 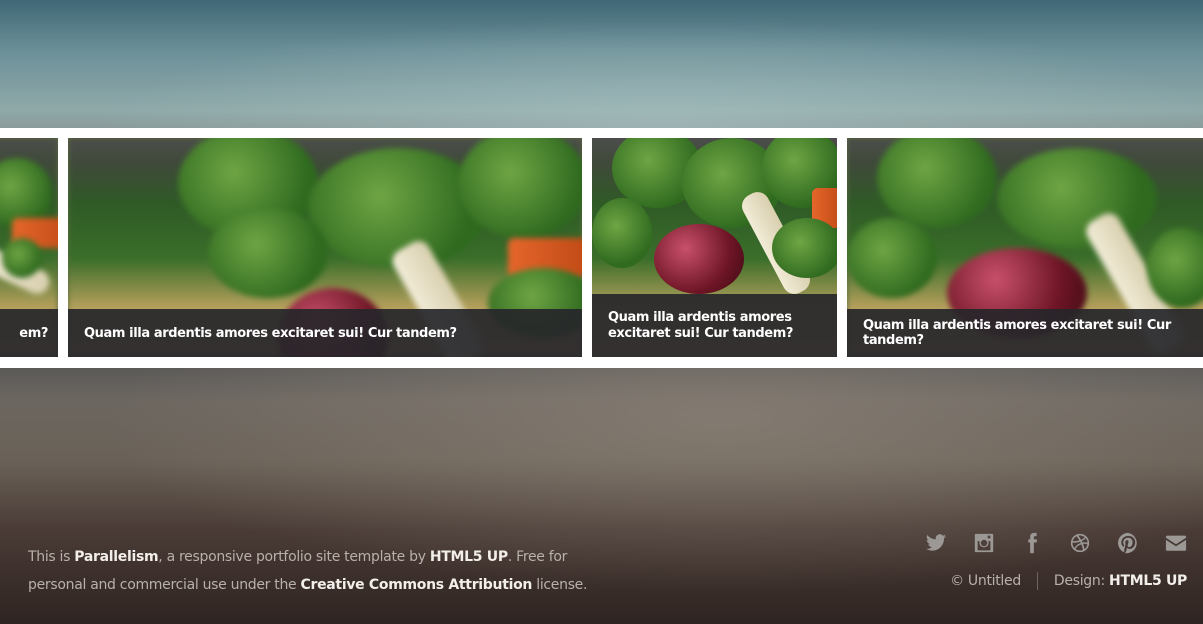 What do you see at coordinates (985, 581) in the screenshot?
I see `copyright: © Untitled` at bounding box center [985, 581].